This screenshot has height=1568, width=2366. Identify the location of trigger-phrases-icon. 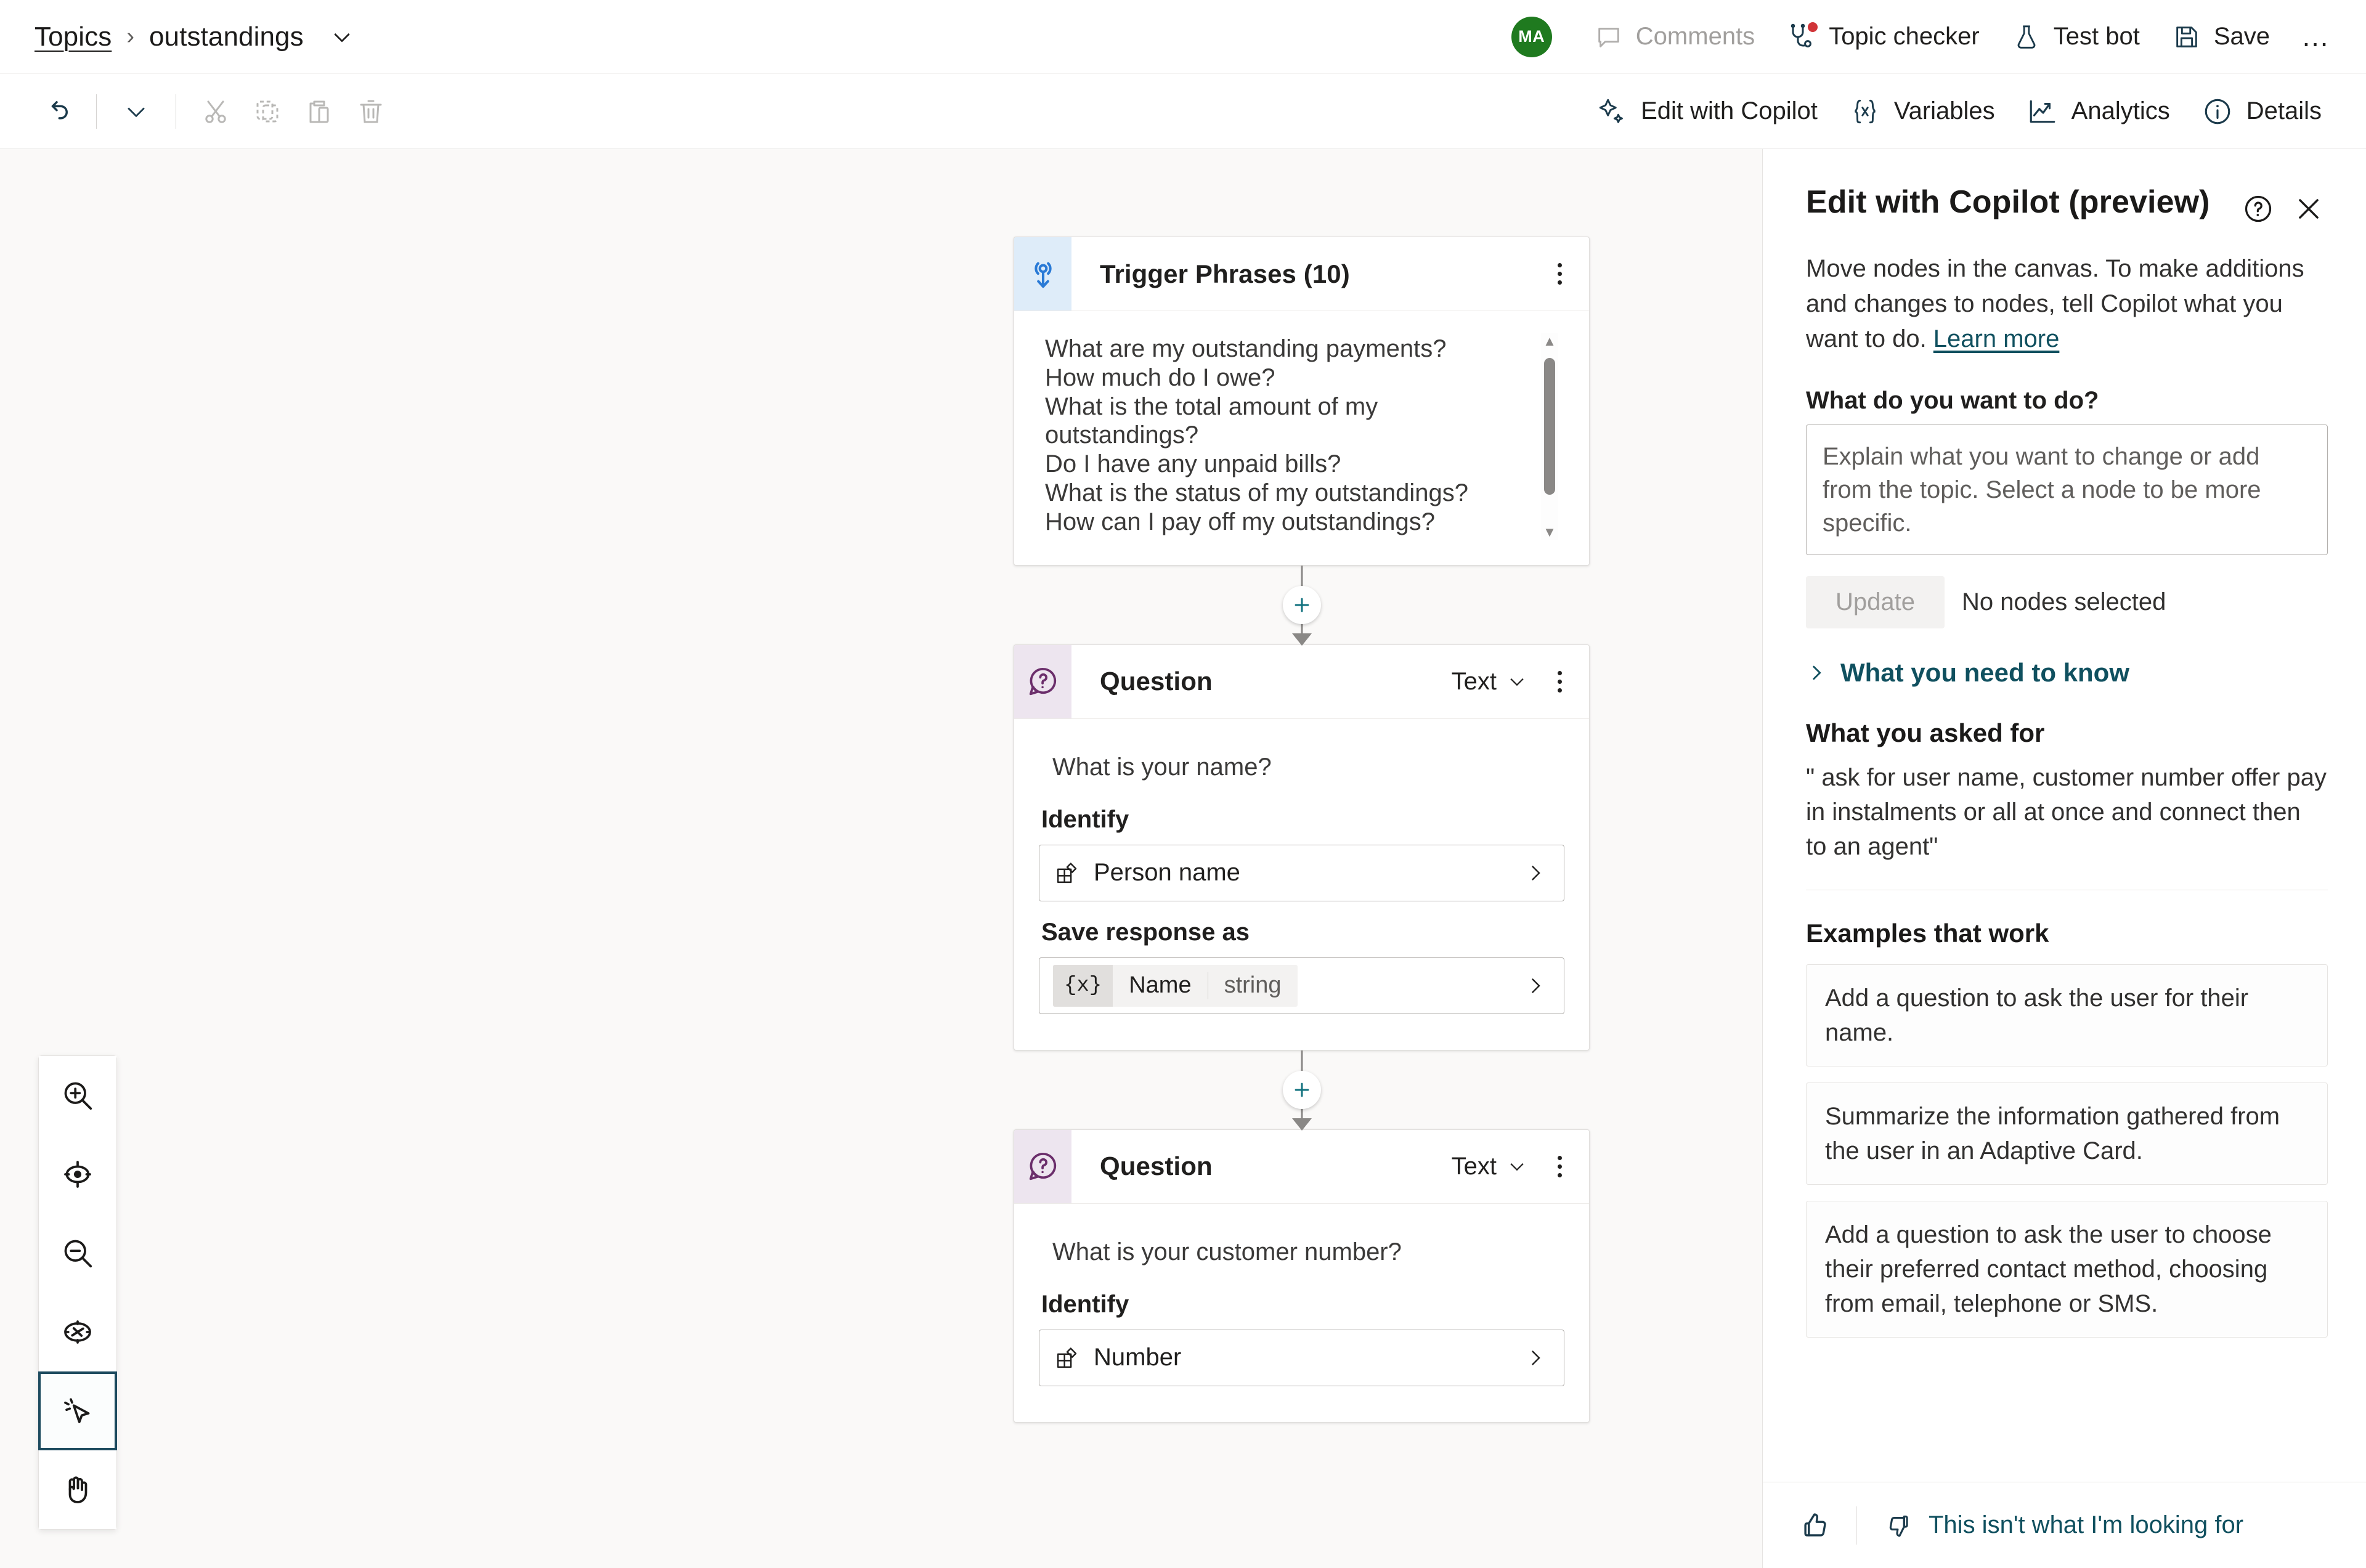
(1042, 274).